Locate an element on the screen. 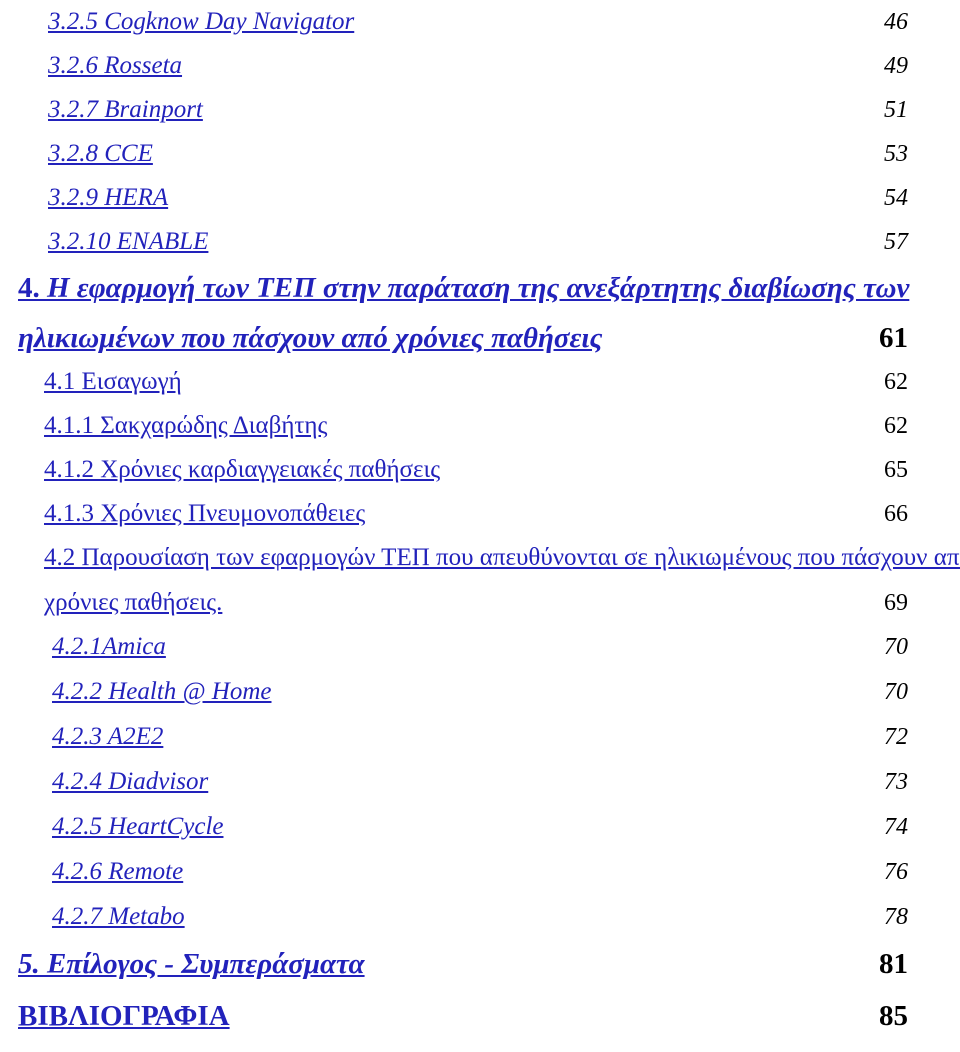  toc-entry-4-2-line2: χρόνιες παθήσεις. 69 is located at coordinates (480, 611).